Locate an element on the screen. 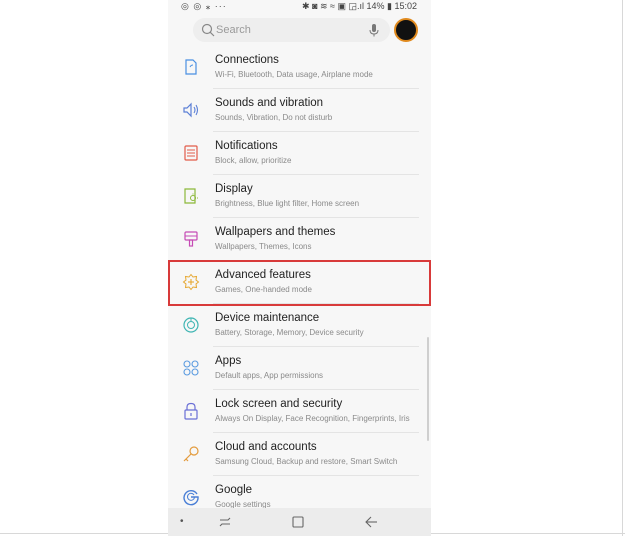 Image resolution: width=625 pixels, height=536 pixels. device-maintenance-icon is located at coordinates (191, 325).